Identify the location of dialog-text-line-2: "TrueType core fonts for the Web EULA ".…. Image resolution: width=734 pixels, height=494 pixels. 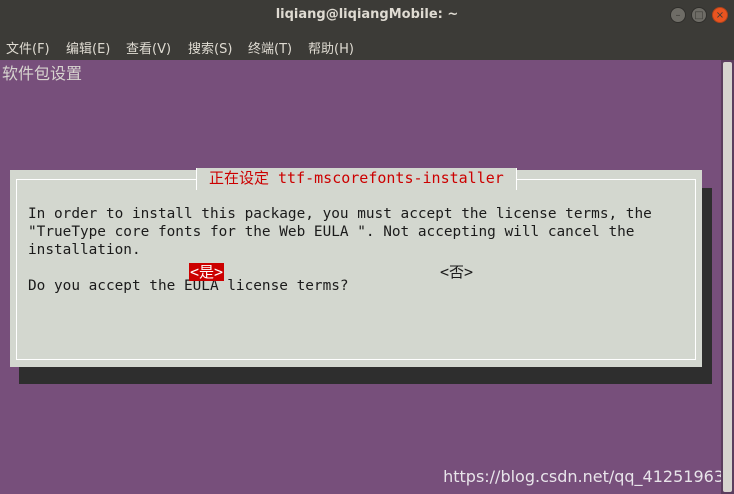
(331, 232).